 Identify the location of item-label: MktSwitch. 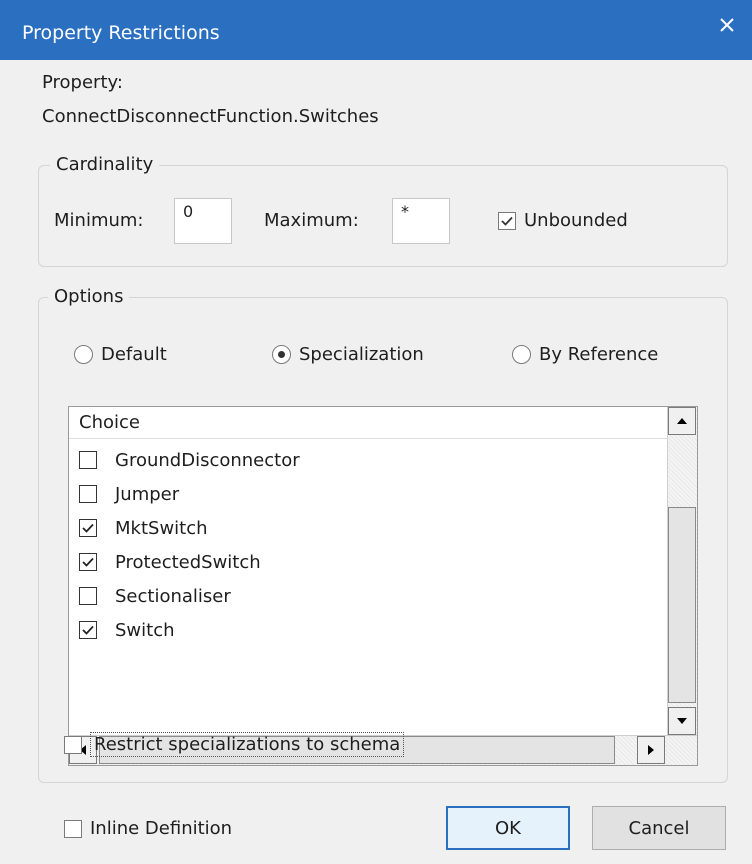
(161, 528).